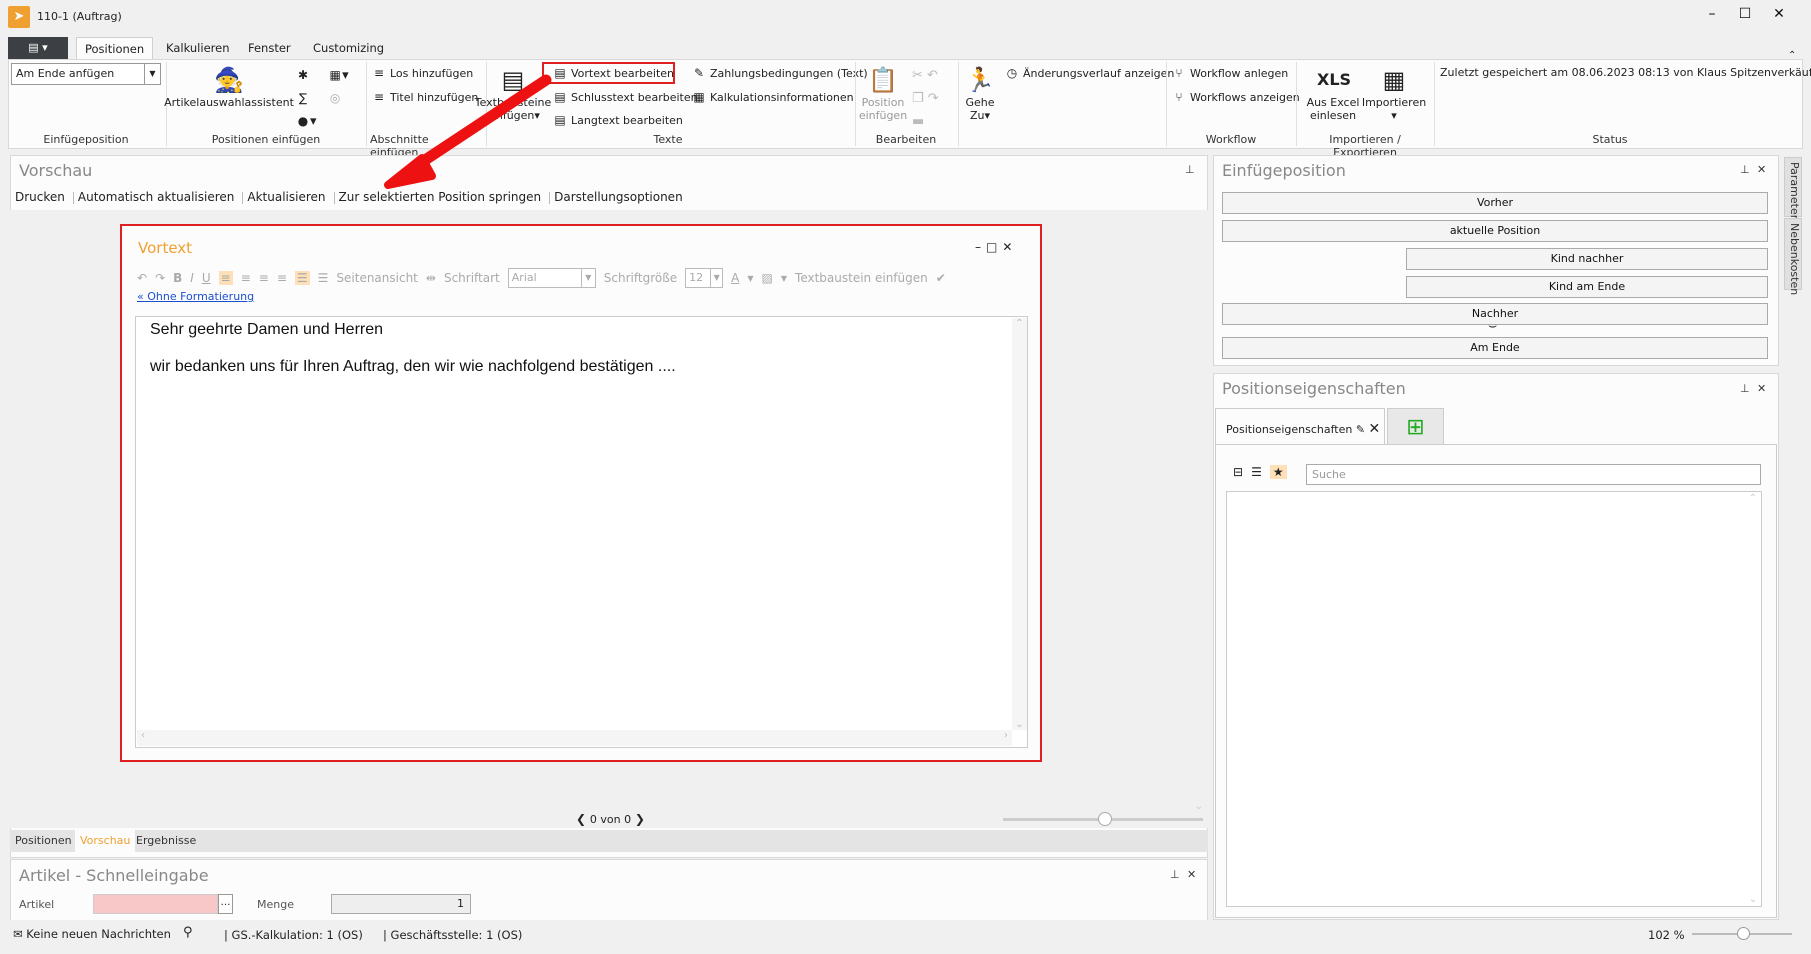  I want to click on catalog-icon: ▦, so click(335, 75).